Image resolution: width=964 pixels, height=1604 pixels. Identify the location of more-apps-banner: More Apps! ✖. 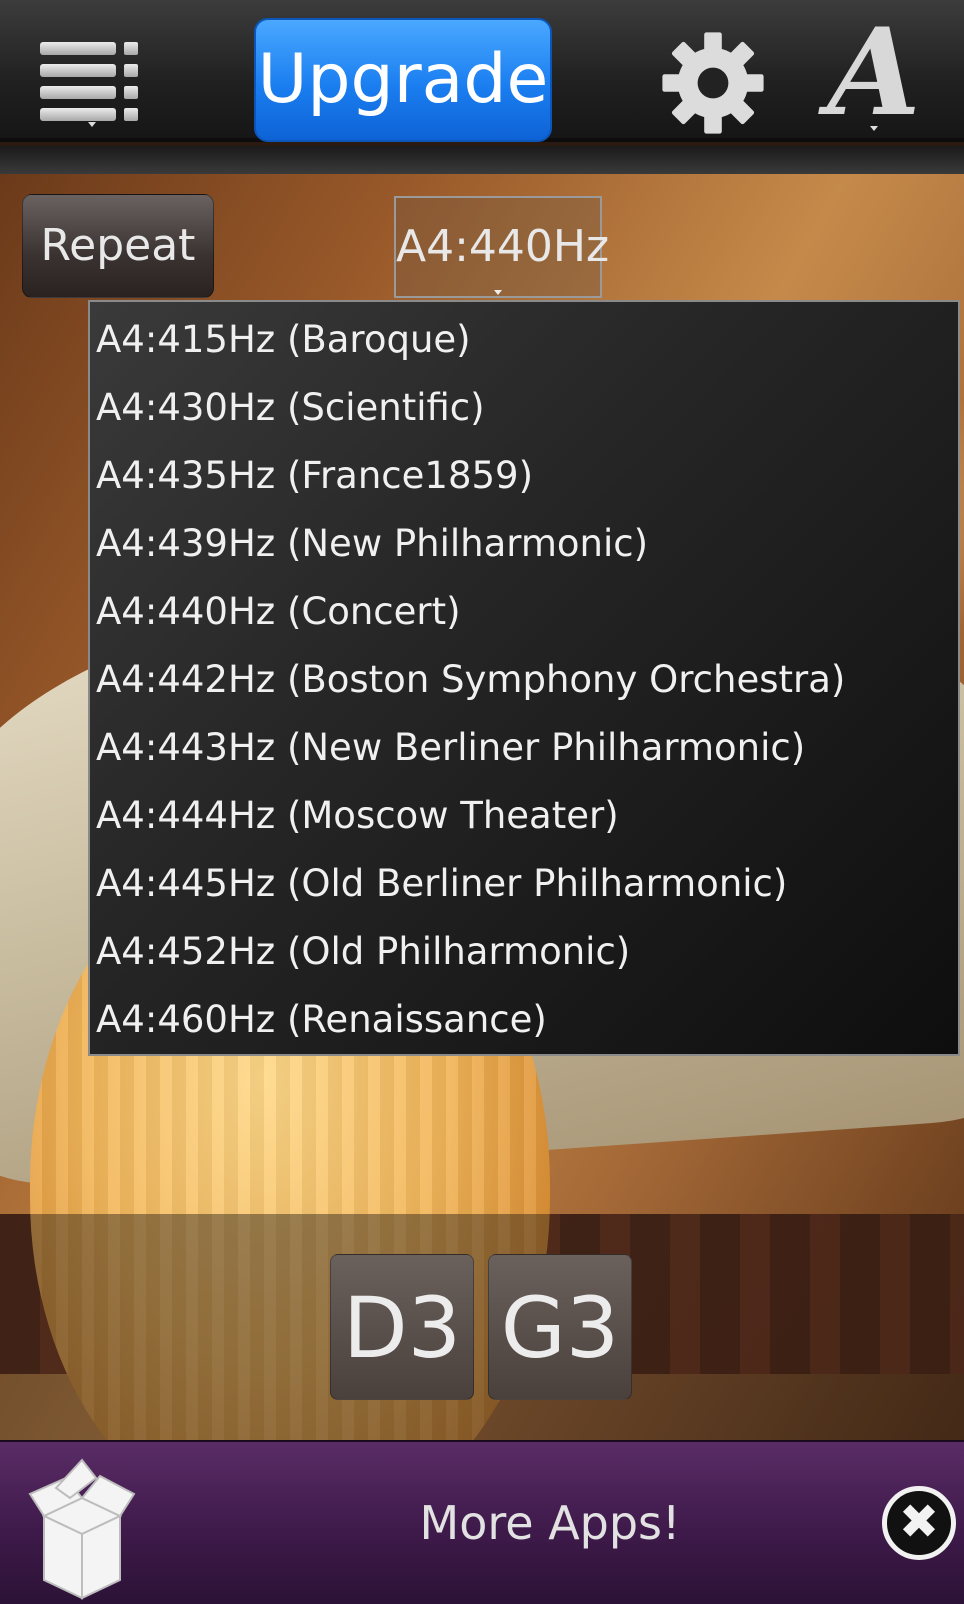
(482, 1522).